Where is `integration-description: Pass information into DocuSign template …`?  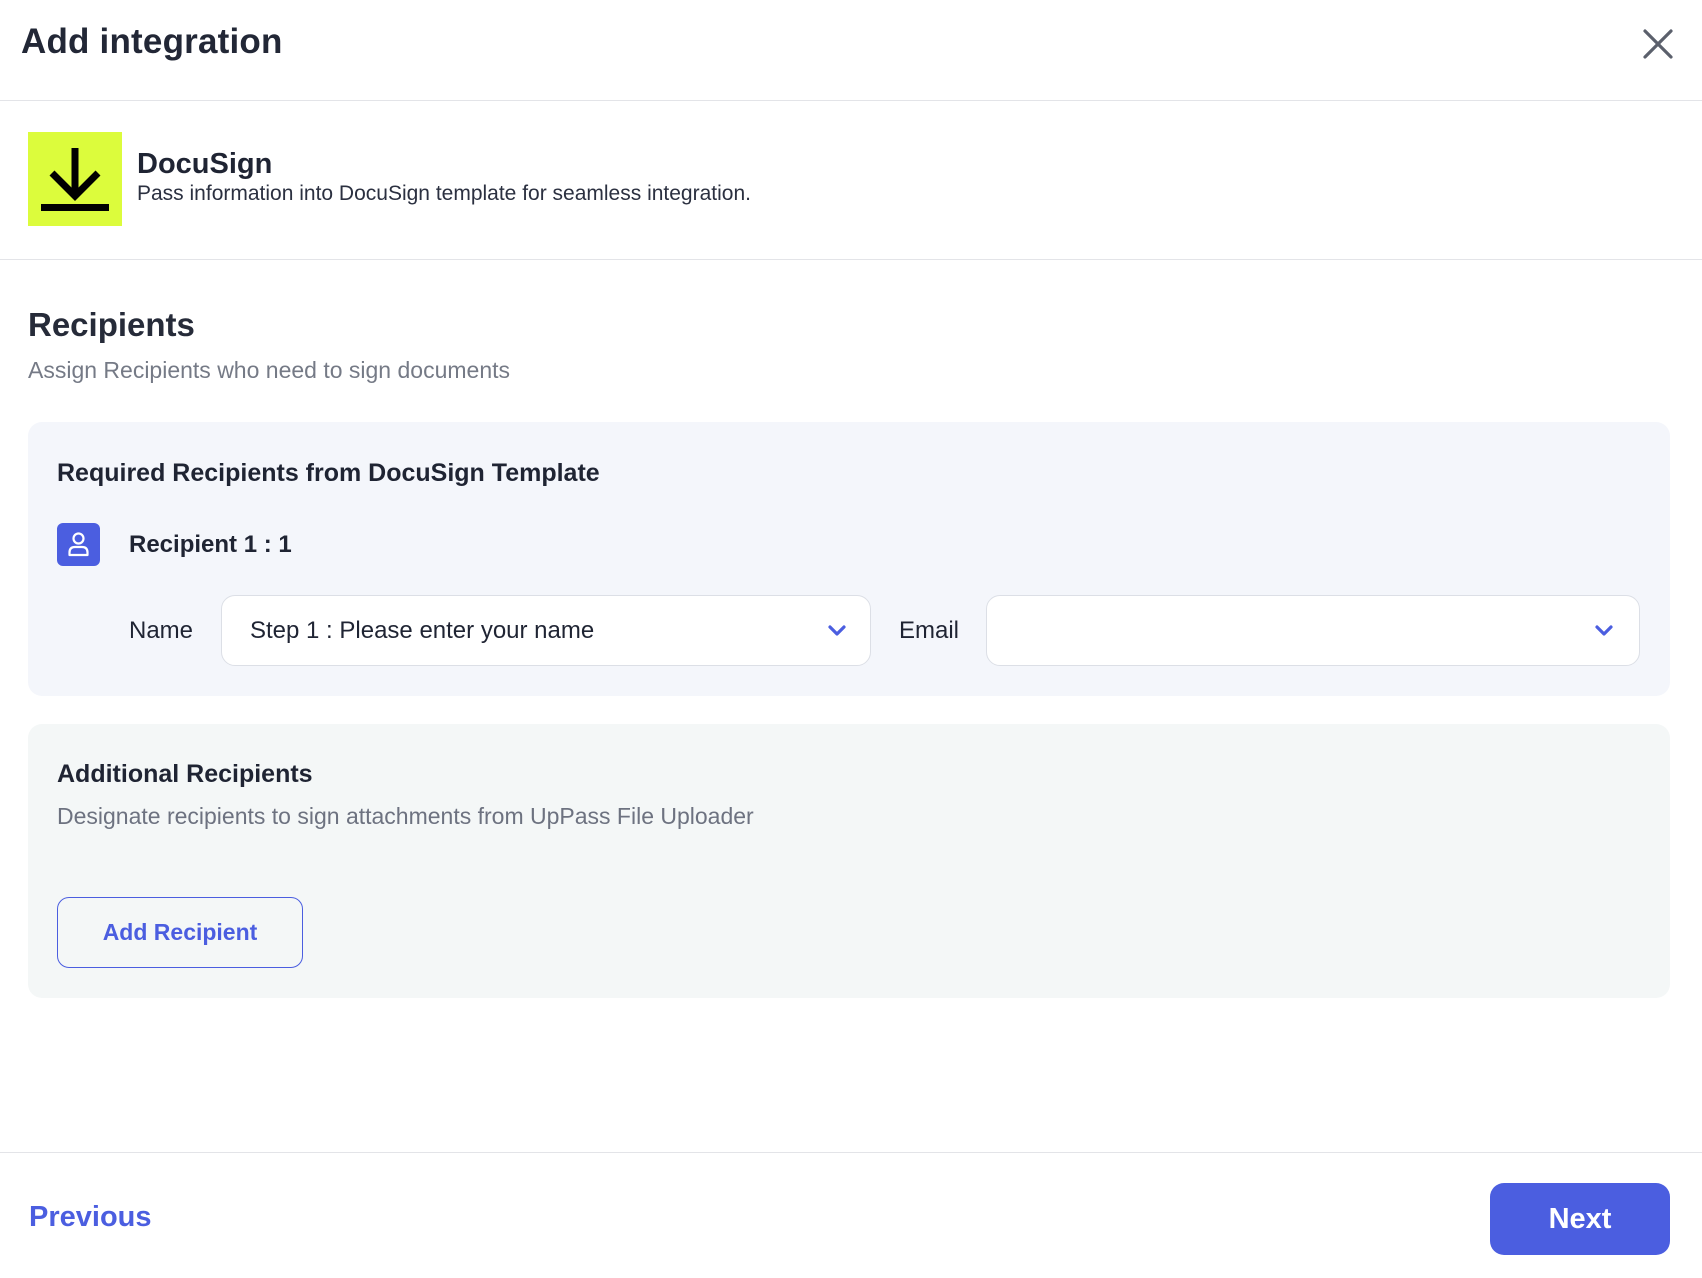
integration-description: Pass information into DocuSign template … is located at coordinates (444, 193).